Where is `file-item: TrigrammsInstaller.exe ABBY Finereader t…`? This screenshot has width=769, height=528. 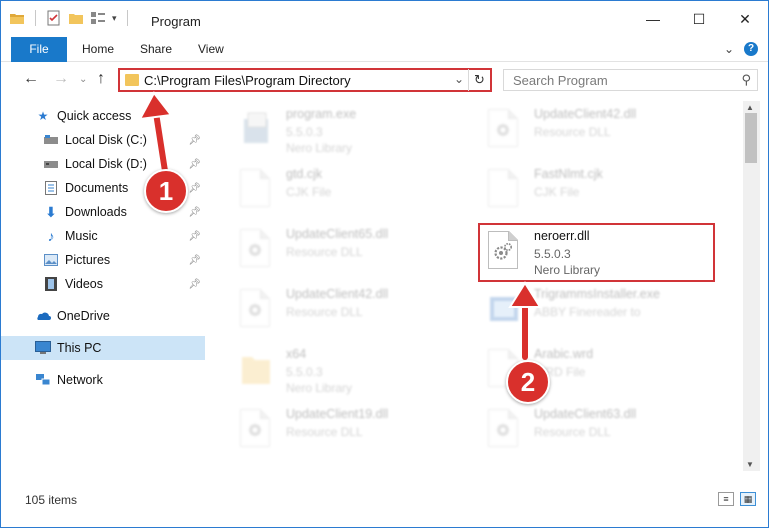 file-item: TrigrammsInstaller.exe ABBY Finereader t… is located at coordinates (597, 311).